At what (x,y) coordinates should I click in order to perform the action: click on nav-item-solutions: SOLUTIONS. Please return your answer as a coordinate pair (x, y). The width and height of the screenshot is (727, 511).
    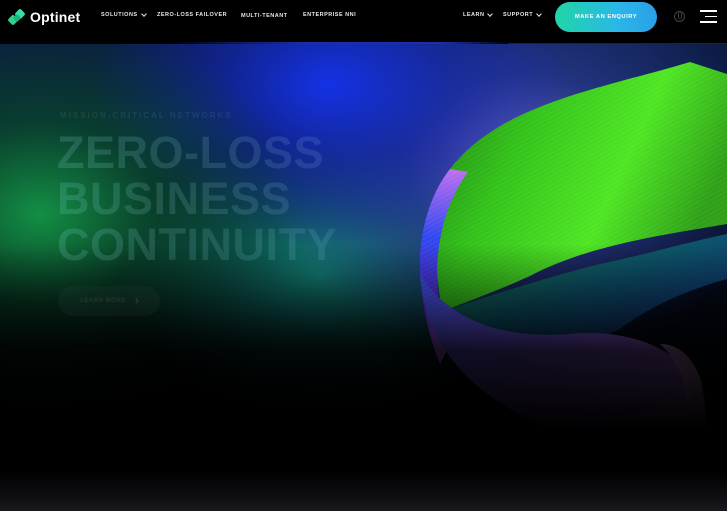
    Looking at the image, I should click on (124, 14).